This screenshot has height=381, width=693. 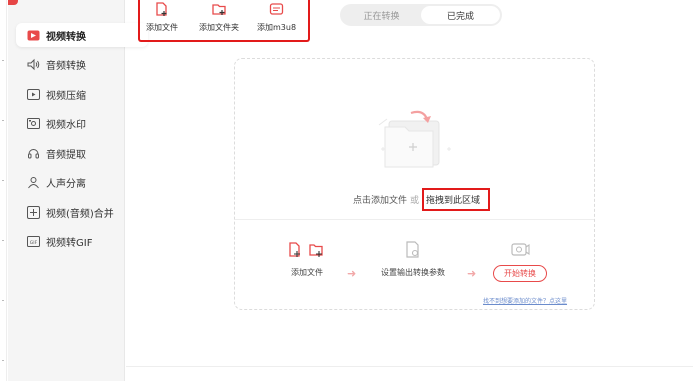 What do you see at coordinates (460, 15) in the screenshot?
I see `tab-completed: 已完成` at bounding box center [460, 15].